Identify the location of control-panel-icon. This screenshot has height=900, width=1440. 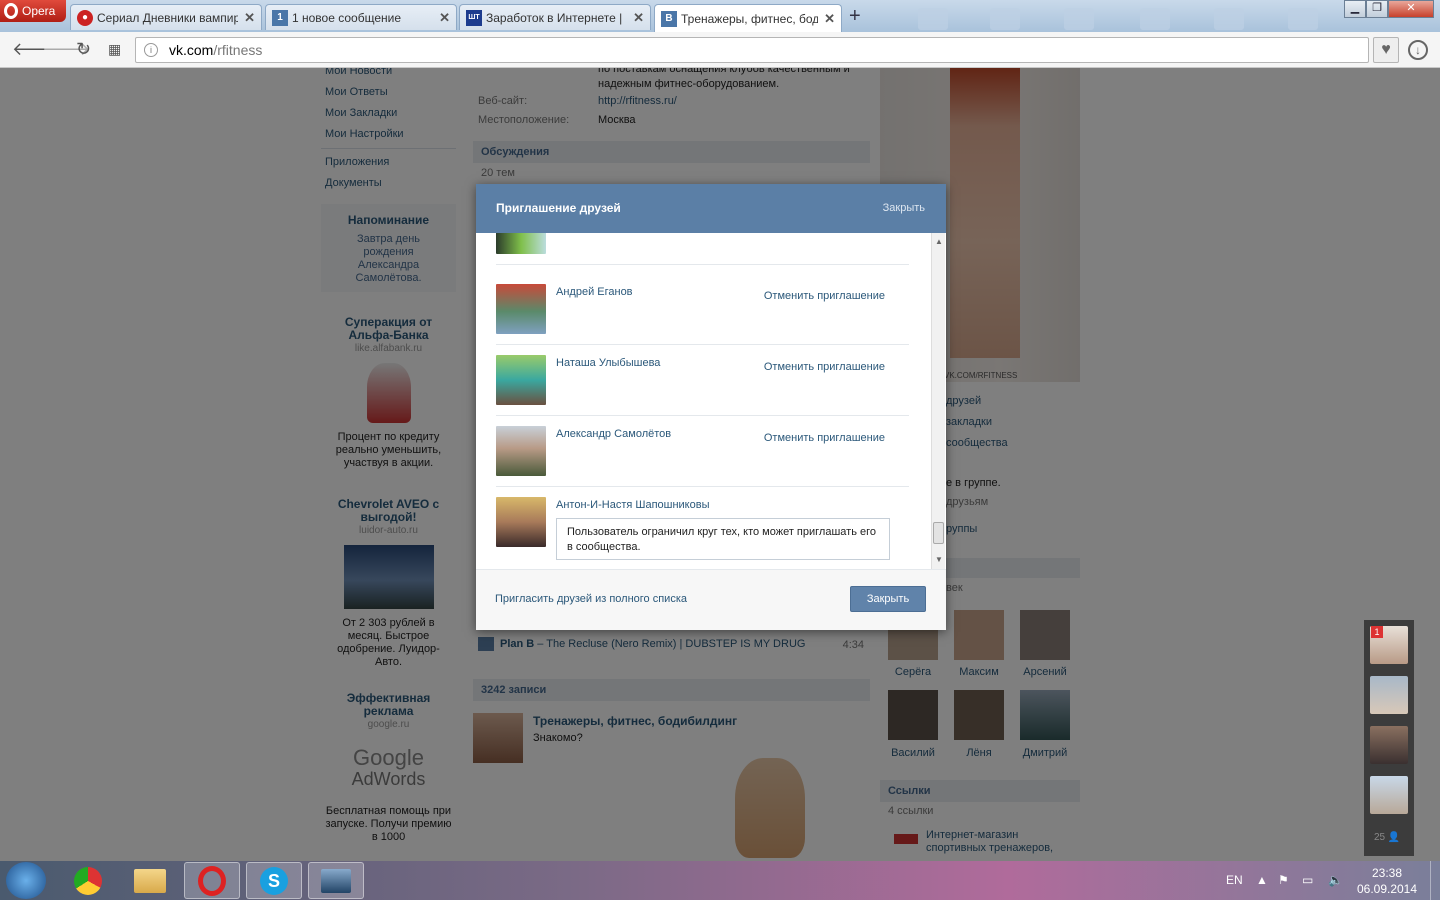
(336, 880).